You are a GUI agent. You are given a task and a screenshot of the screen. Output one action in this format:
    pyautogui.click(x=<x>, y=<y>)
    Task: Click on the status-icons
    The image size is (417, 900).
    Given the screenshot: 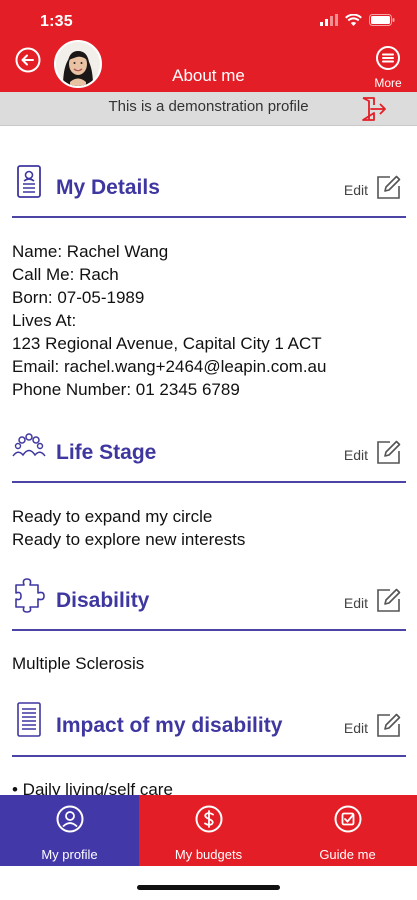 What is the action you would take?
    pyautogui.click(x=357, y=20)
    